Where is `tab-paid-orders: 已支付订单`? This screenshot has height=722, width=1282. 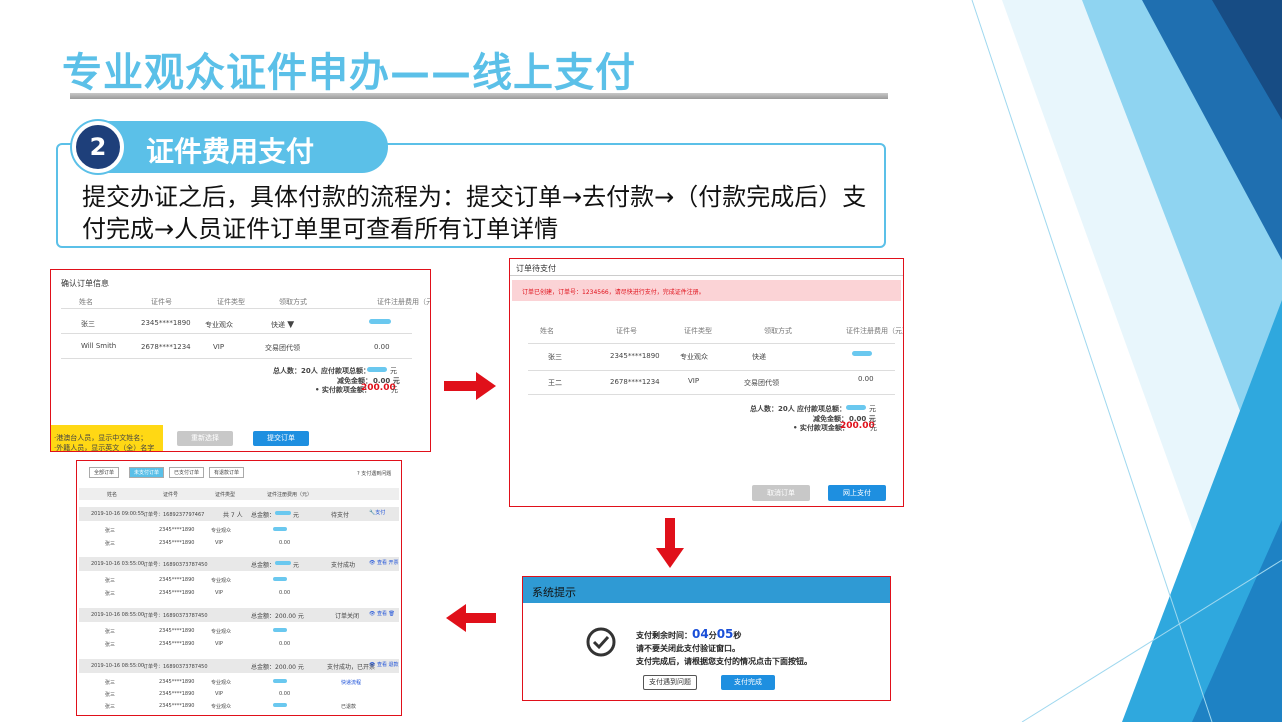 tab-paid-orders: 已支付订单 is located at coordinates (187, 472).